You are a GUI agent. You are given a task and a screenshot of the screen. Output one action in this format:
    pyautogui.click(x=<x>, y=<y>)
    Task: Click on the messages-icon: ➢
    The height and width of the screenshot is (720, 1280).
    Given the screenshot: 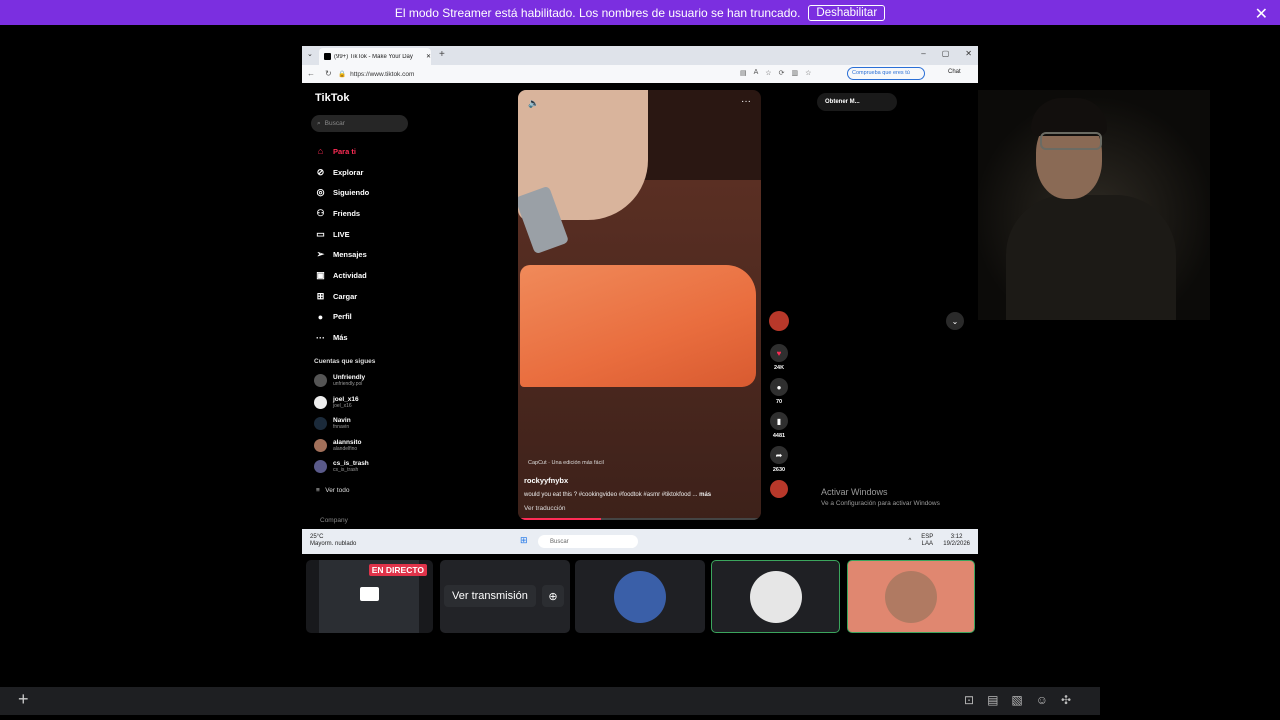 What is the action you would take?
    pyautogui.click(x=320, y=254)
    